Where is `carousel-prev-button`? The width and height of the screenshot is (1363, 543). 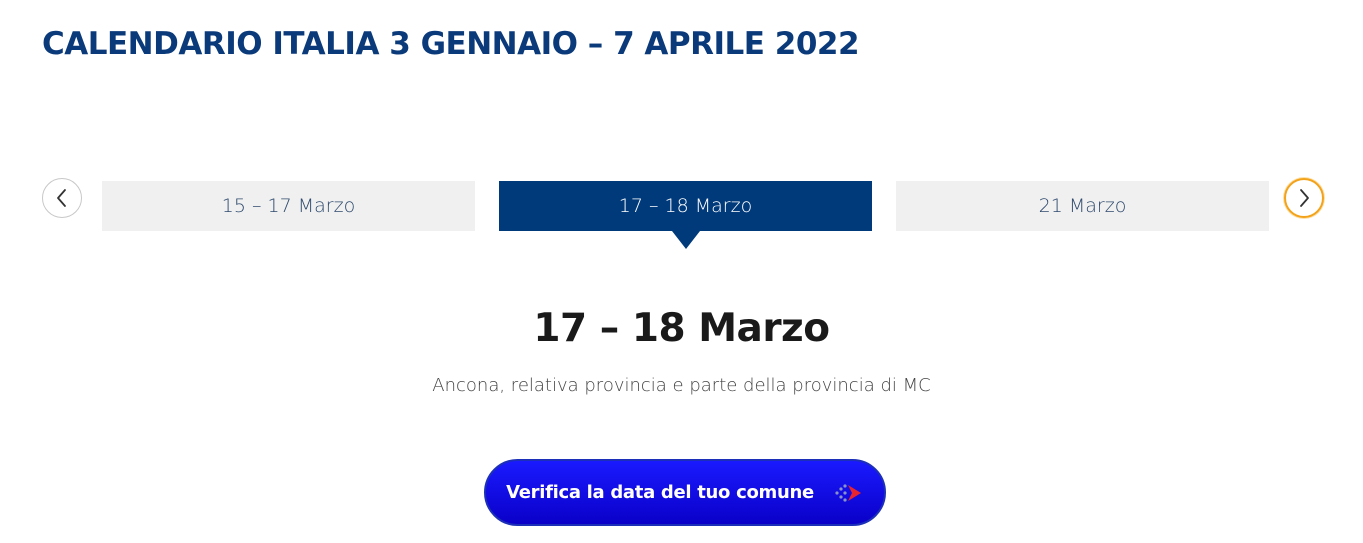 carousel-prev-button is located at coordinates (62, 198).